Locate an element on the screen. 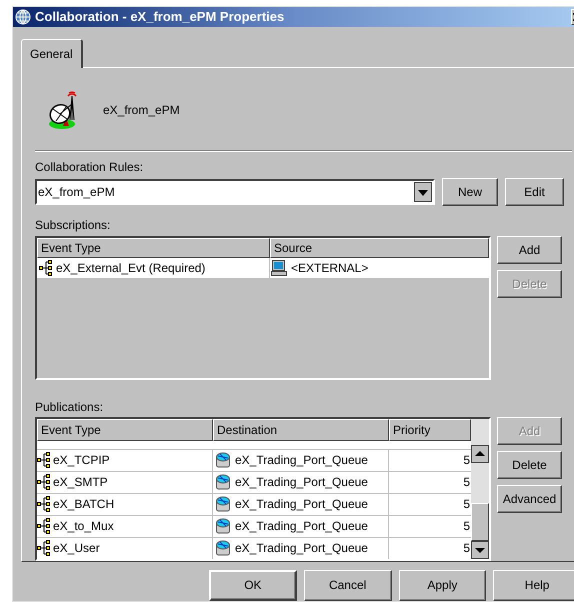 The width and height of the screenshot is (574, 602). window-title: Collaboration - eX_from_ePM Properties is located at coordinates (159, 17).